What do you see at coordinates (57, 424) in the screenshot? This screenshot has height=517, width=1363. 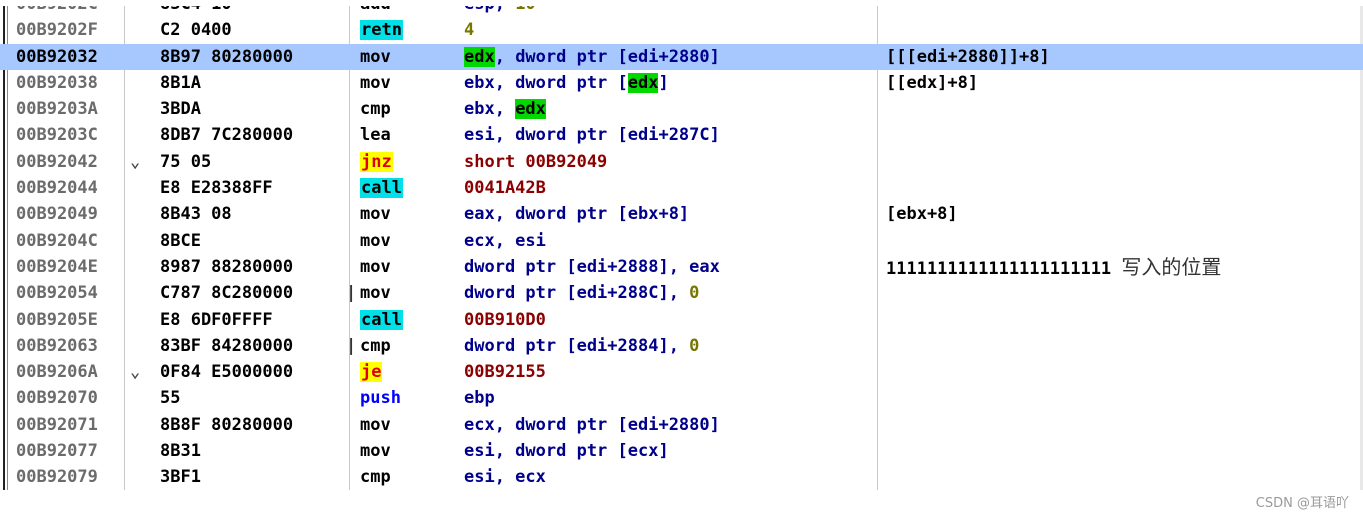 I see `address-cell: 00B92071` at bounding box center [57, 424].